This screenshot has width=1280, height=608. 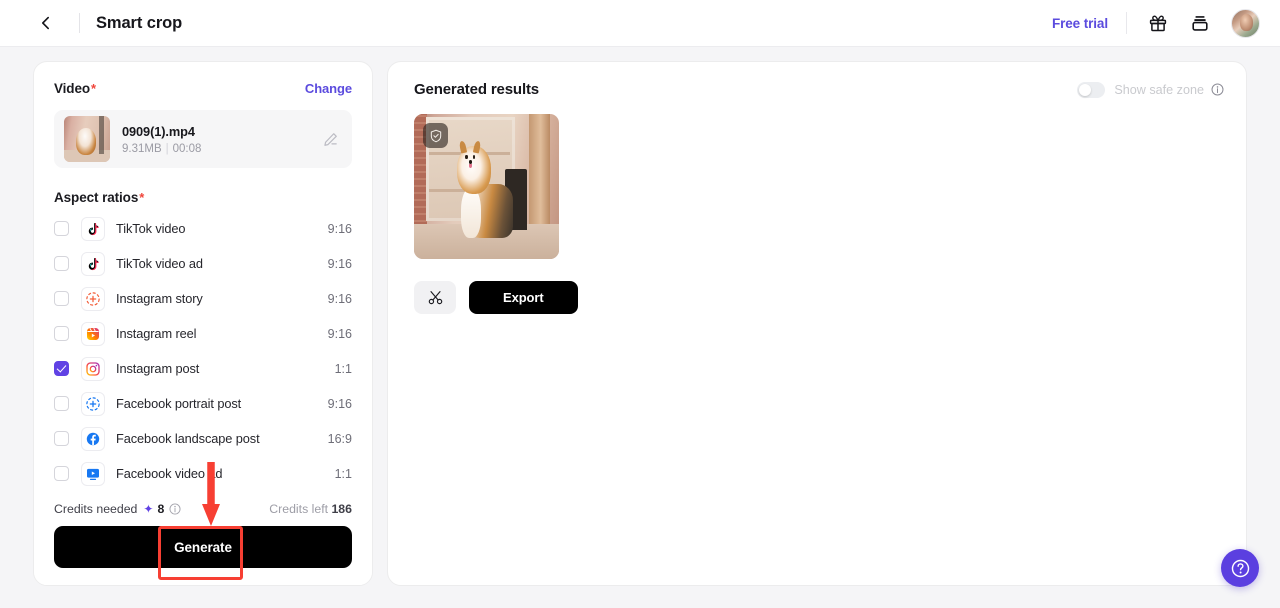 What do you see at coordinates (93, 403) in the screenshot?
I see `facebook-story-icon` at bounding box center [93, 403].